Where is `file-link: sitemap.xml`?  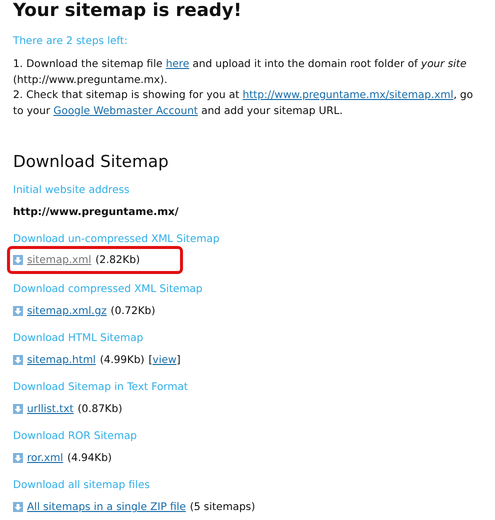
file-link: sitemap.xml is located at coordinates (59, 260).